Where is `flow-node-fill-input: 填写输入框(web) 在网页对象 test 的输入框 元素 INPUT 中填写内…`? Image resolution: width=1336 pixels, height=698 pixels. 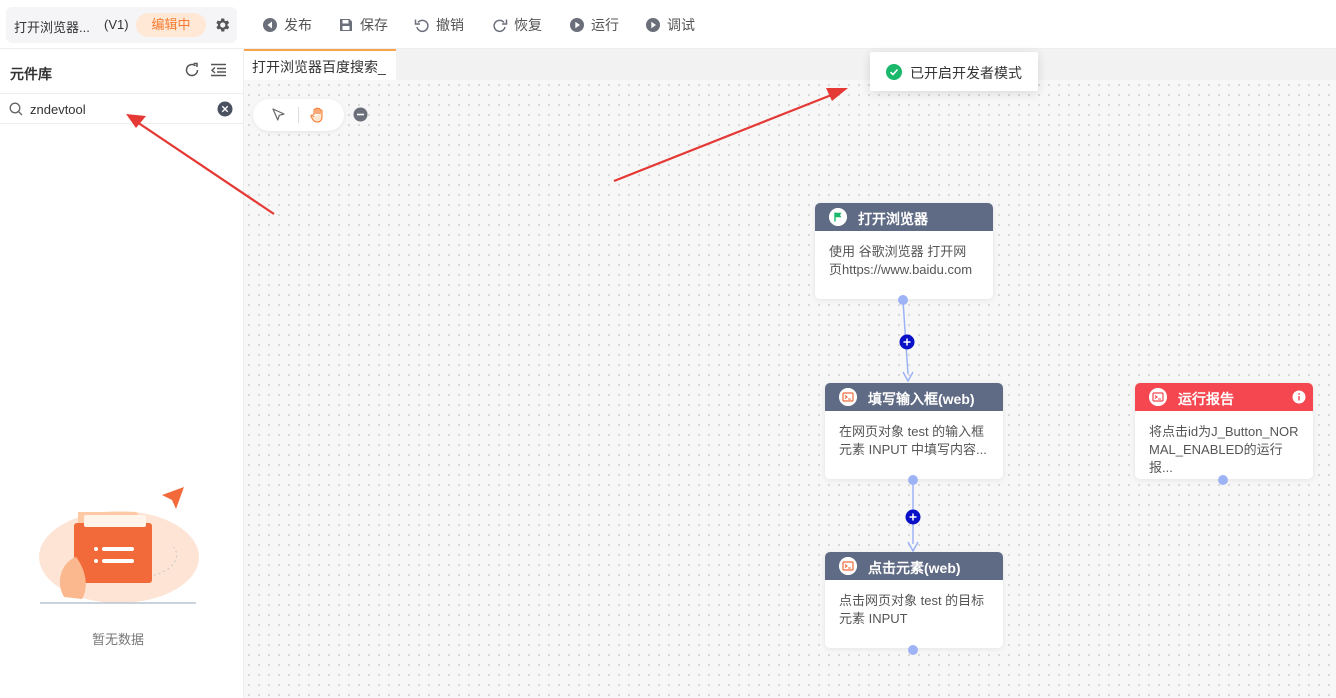 flow-node-fill-input: 填写输入框(web) 在网页对象 test 的输入框 元素 INPUT 中填写内… is located at coordinates (914, 431).